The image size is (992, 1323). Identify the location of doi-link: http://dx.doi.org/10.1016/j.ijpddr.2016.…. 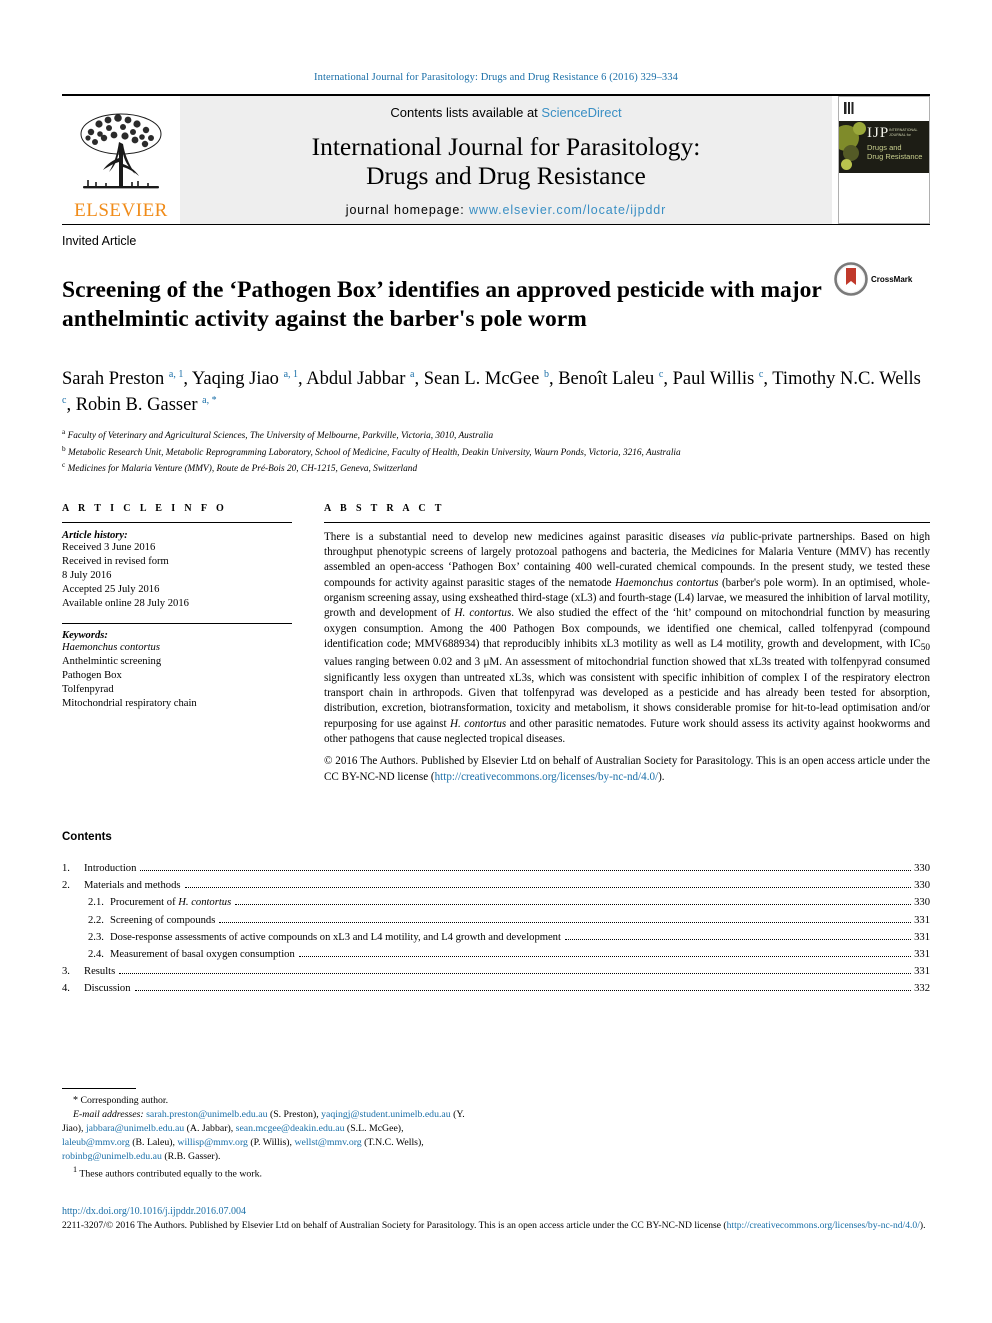
(496, 1211).